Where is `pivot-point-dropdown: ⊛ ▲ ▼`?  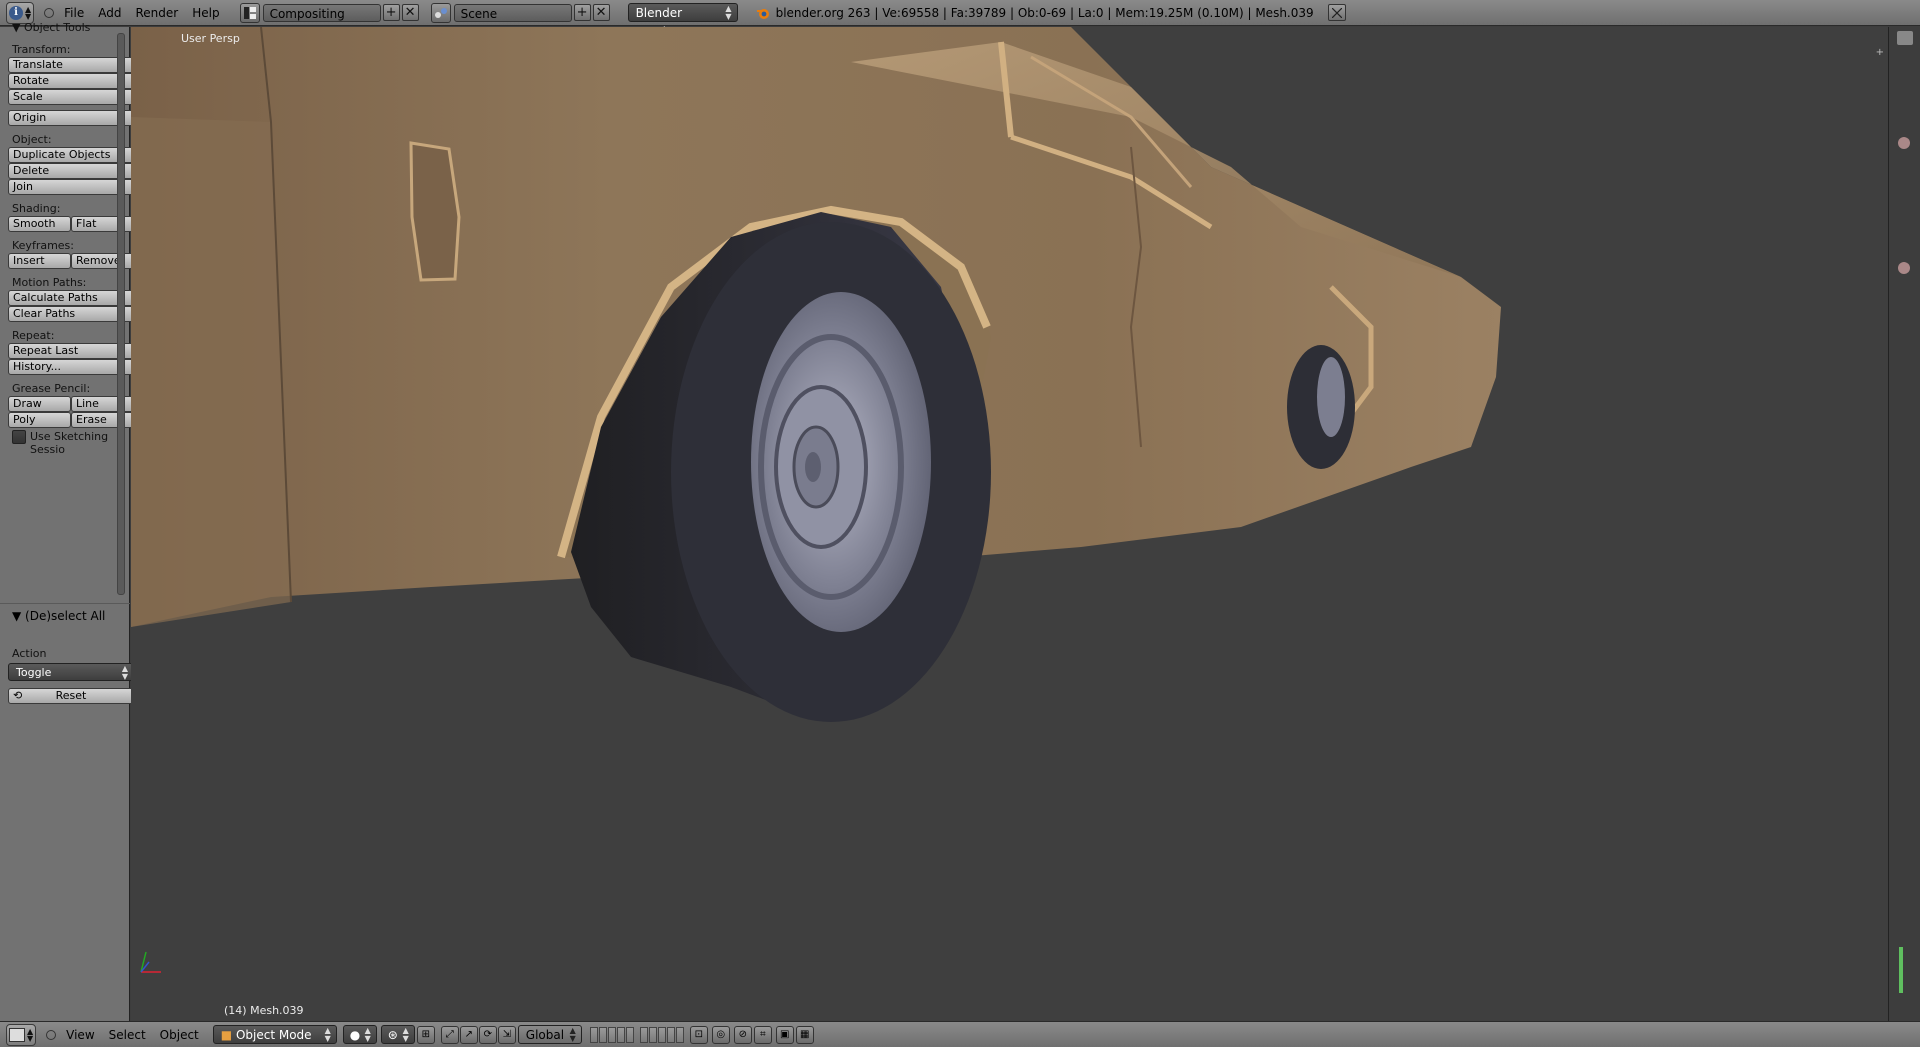
pivot-point-dropdown: ⊛ ▲ ▼ is located at coordinates (397, 1034).